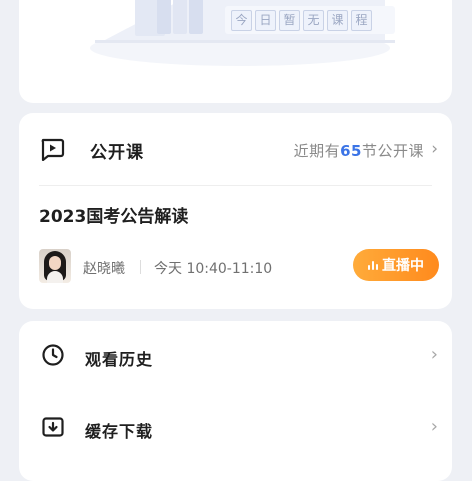  What do you see at coordinates (337, 20) in the screenshot?
I see `empty-char: 课` at bounding box center [337, 20].